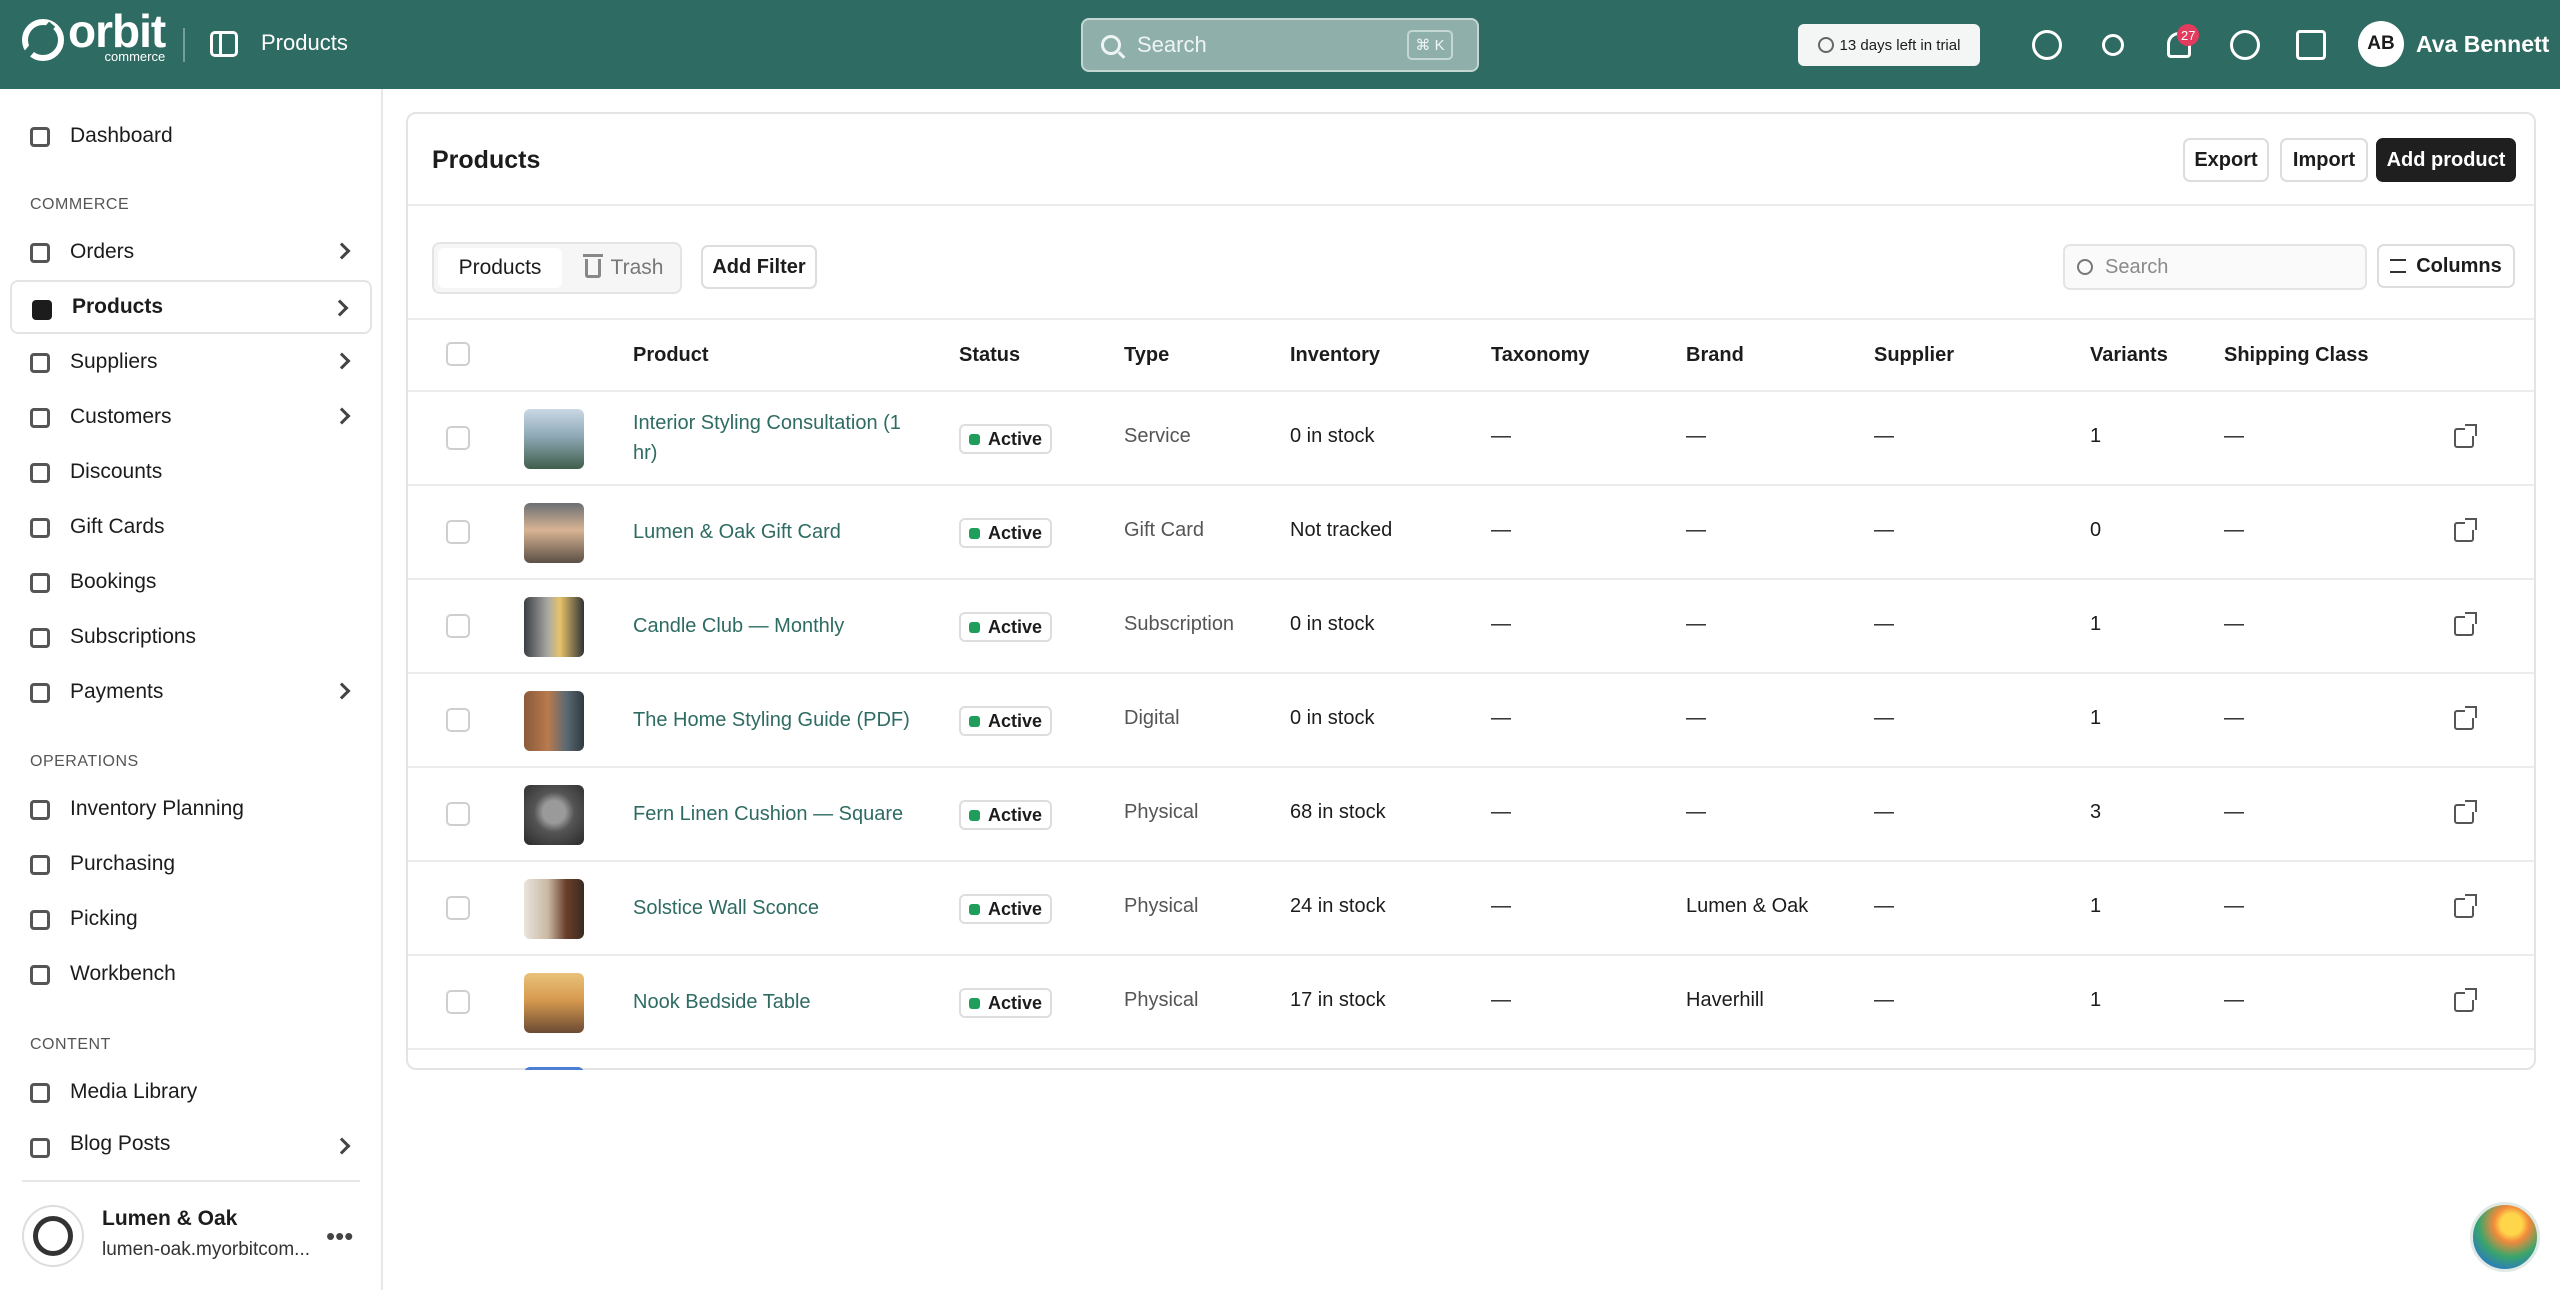 The width and height of the screenshot is (2560, 1290). Describe the element at coordinates (1914, 355) in the screenshot. I see `column-header-supplier: Supplier` at that location.